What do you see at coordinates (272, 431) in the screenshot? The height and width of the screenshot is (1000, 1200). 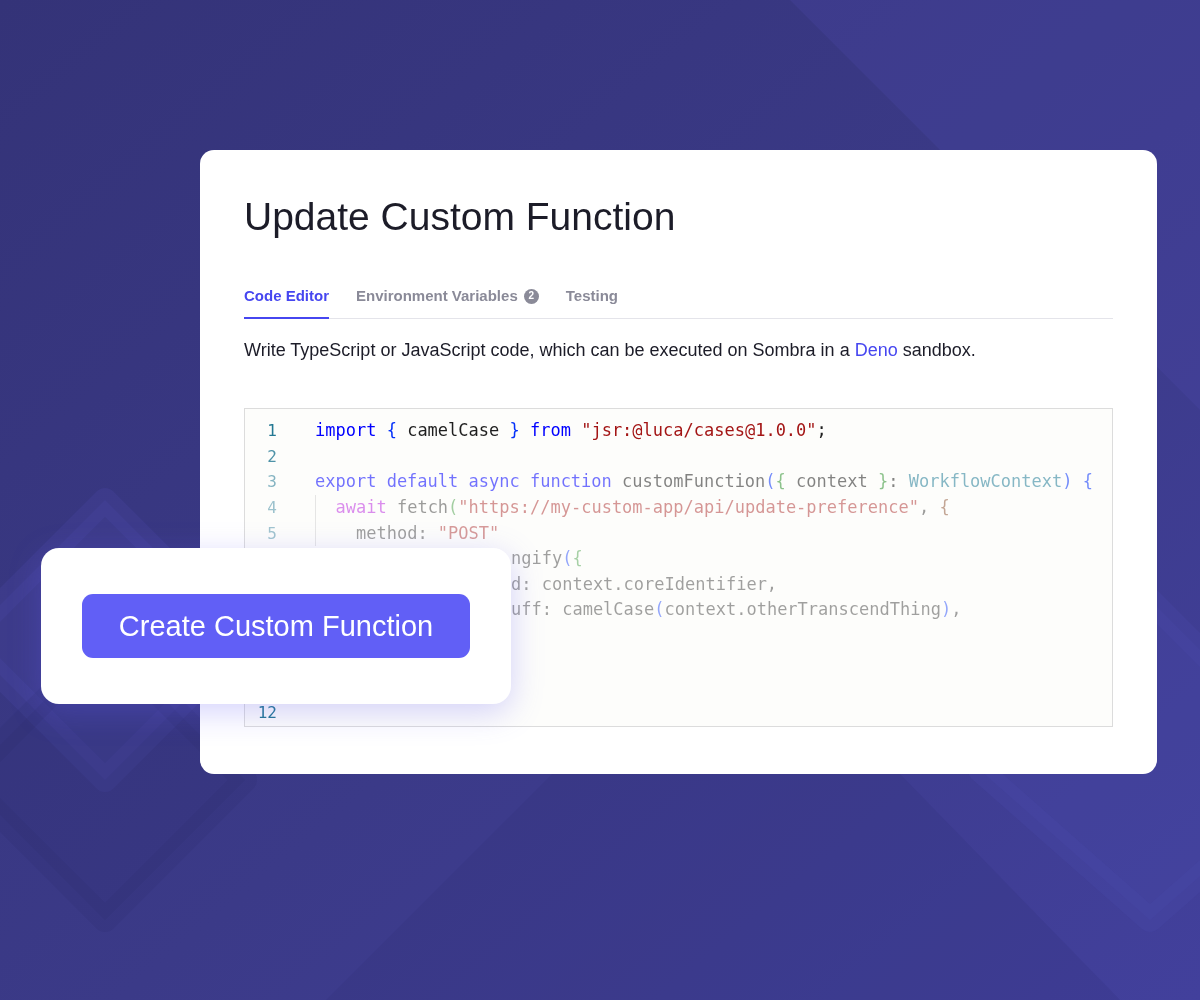 I see `line-number: 1` at bounding box center [272, 431].